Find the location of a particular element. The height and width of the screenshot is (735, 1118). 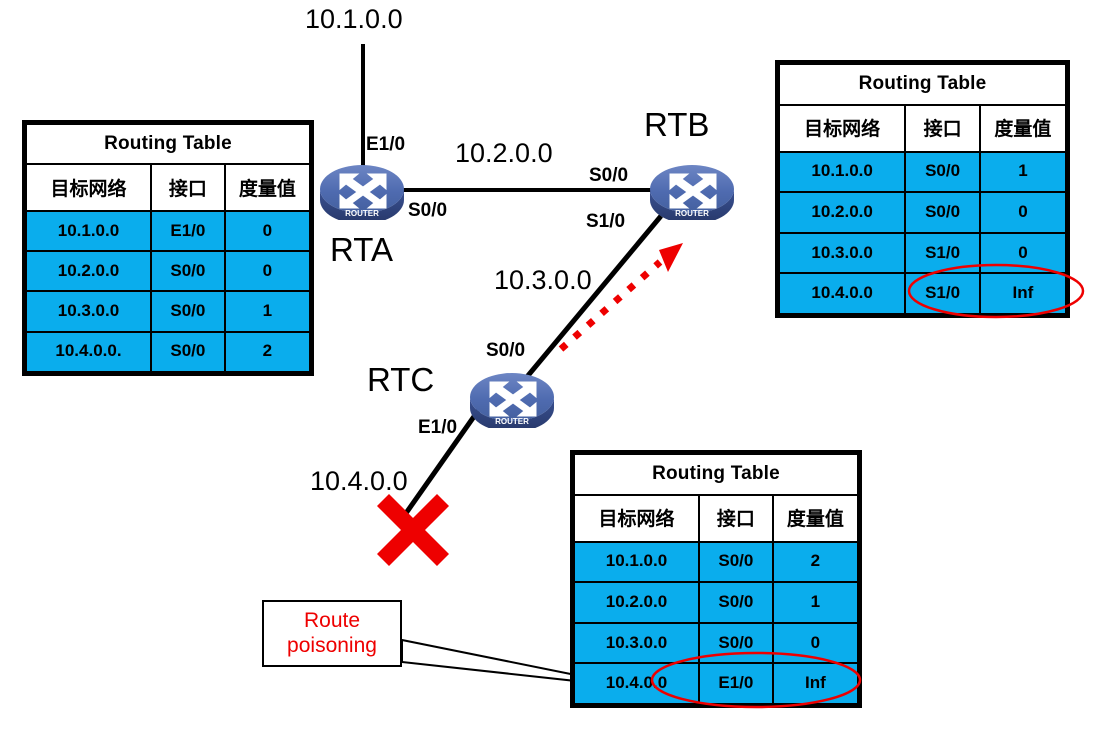

table-row: 10.3.0.0 S0/0 1 is located at coordinates (168, 311).